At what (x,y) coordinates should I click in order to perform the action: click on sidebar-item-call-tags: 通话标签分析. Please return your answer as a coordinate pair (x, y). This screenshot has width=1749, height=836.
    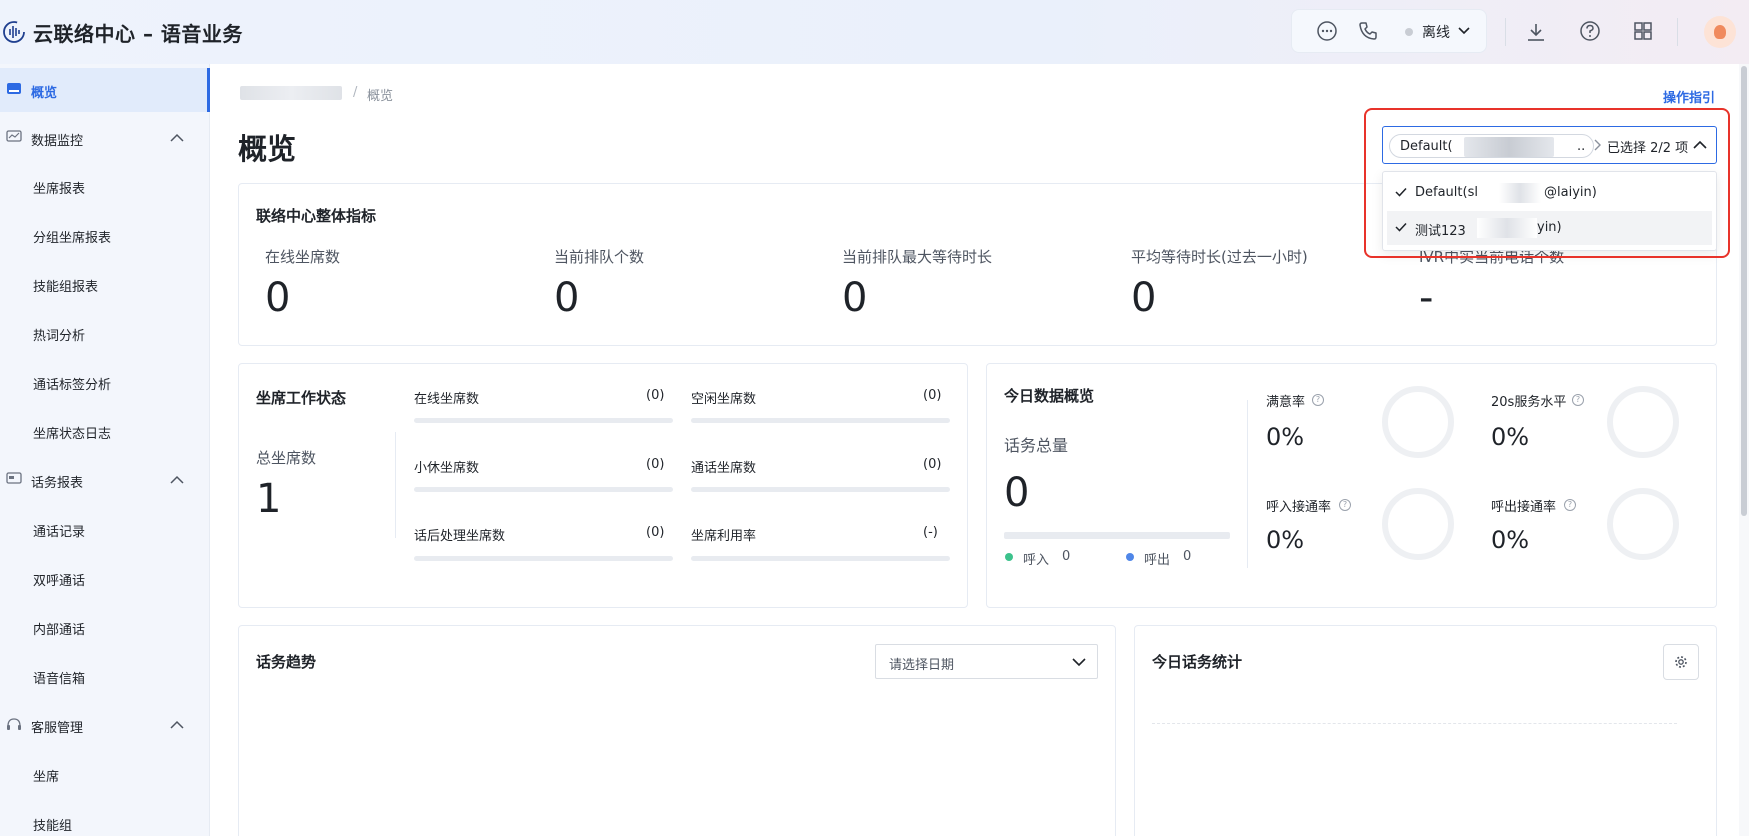
    Looking at the image, I should click on (104, 382).